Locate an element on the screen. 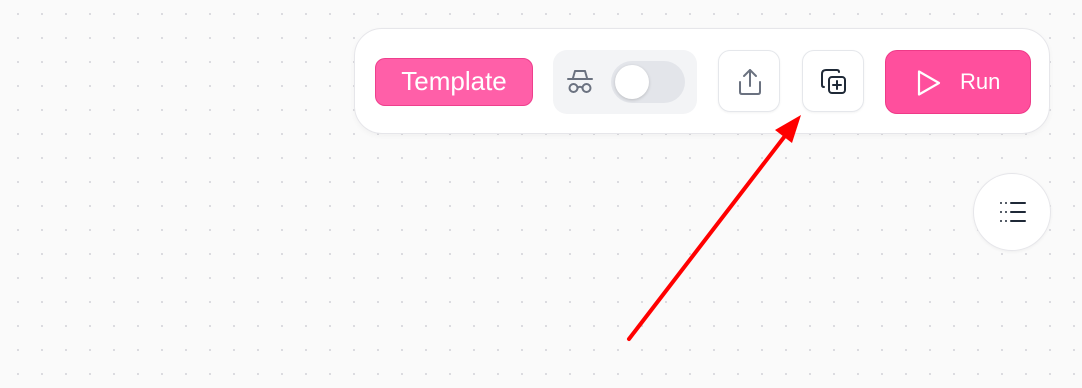  list-view-button is located at coordinates (1012, 212).